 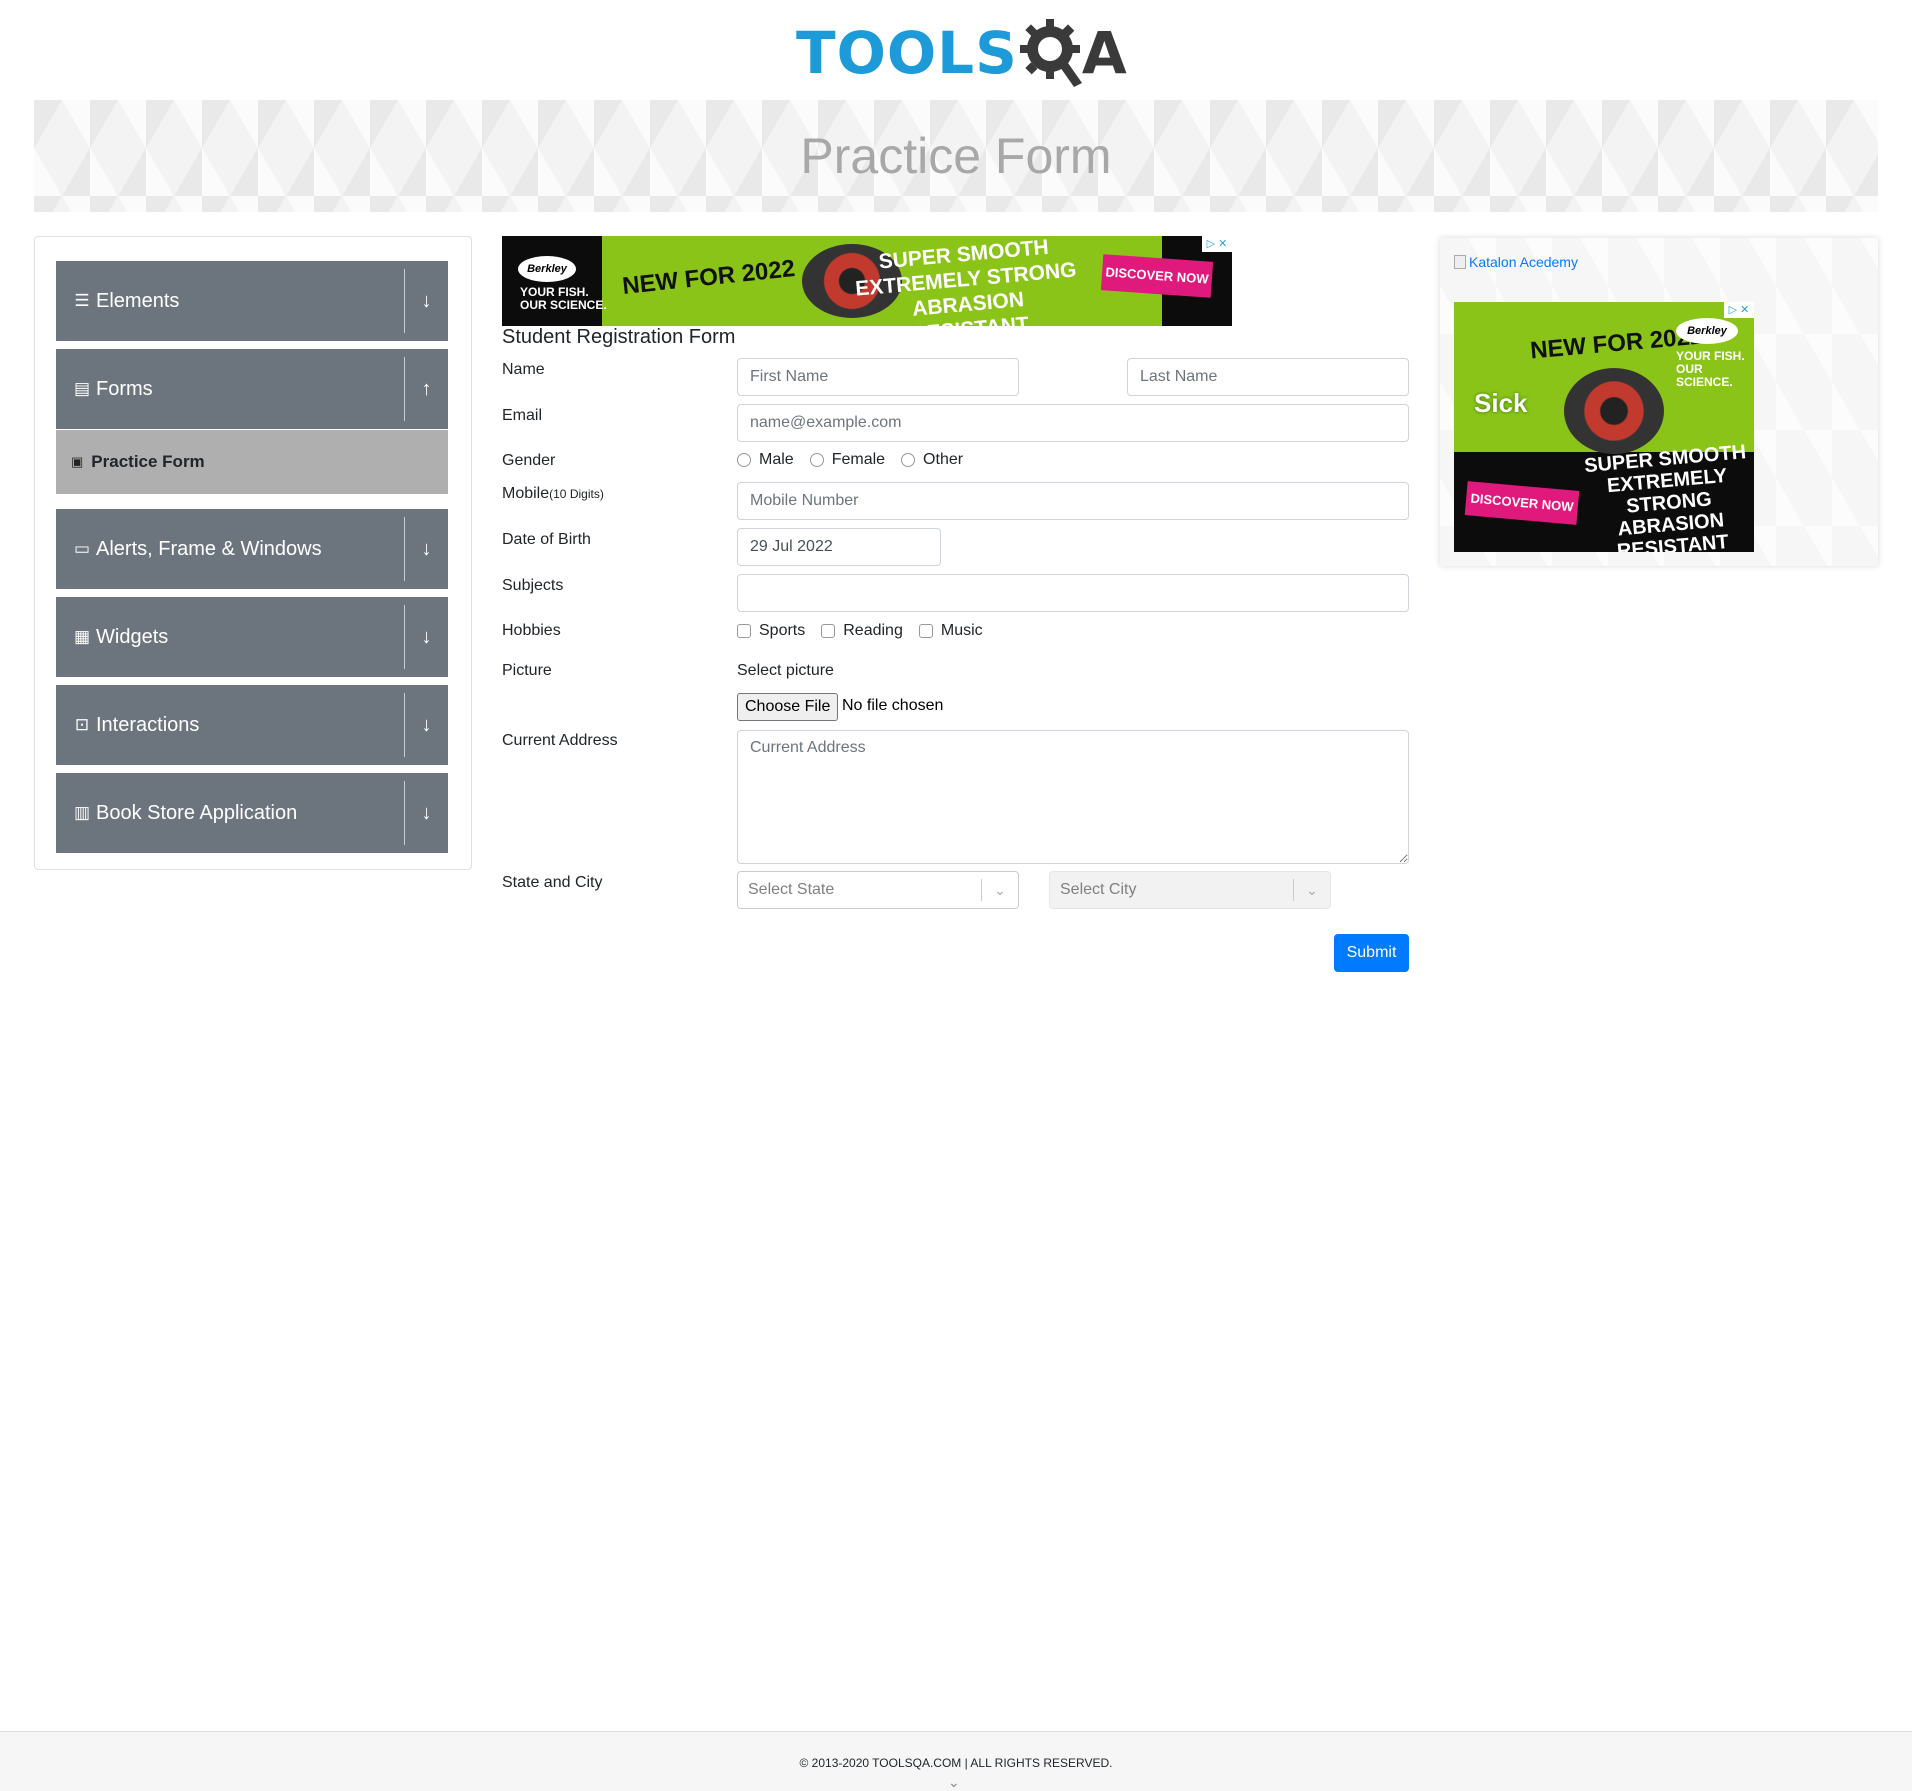 What do you see at coordinates (124, 388) in the screenshot?
I see `sidebar-group-label: Forms` at bounding box center [124, 388].